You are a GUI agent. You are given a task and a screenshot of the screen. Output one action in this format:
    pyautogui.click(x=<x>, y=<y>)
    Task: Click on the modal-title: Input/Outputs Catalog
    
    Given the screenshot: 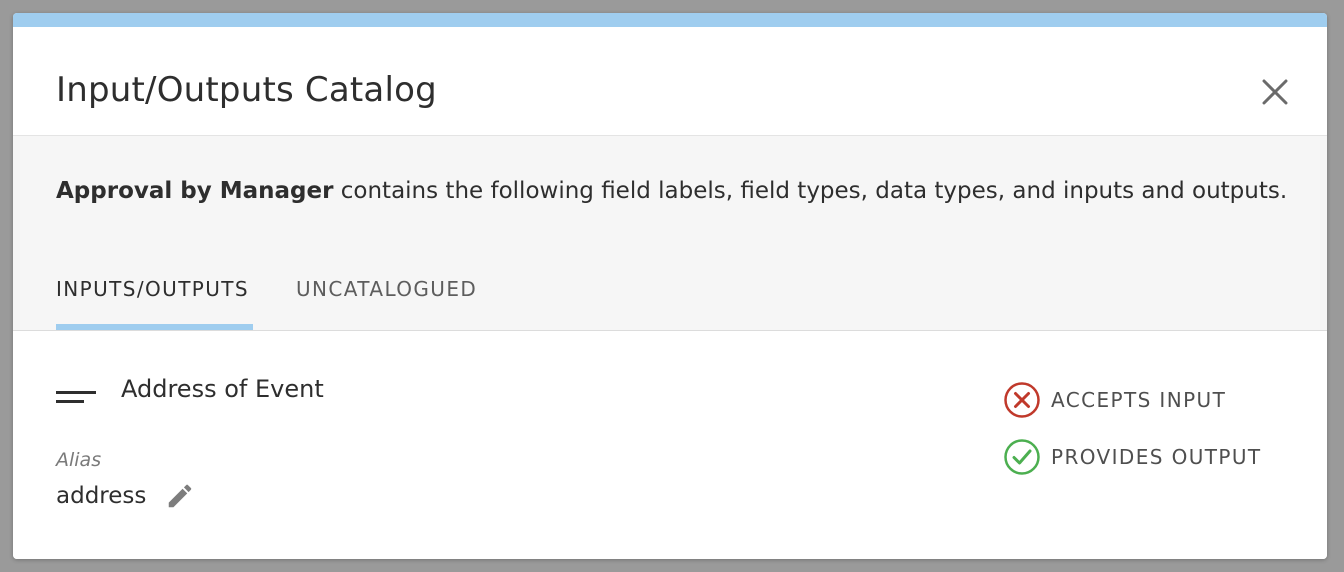 What is the action you would take?
    pyautogui.click(x=246, y=90)
    